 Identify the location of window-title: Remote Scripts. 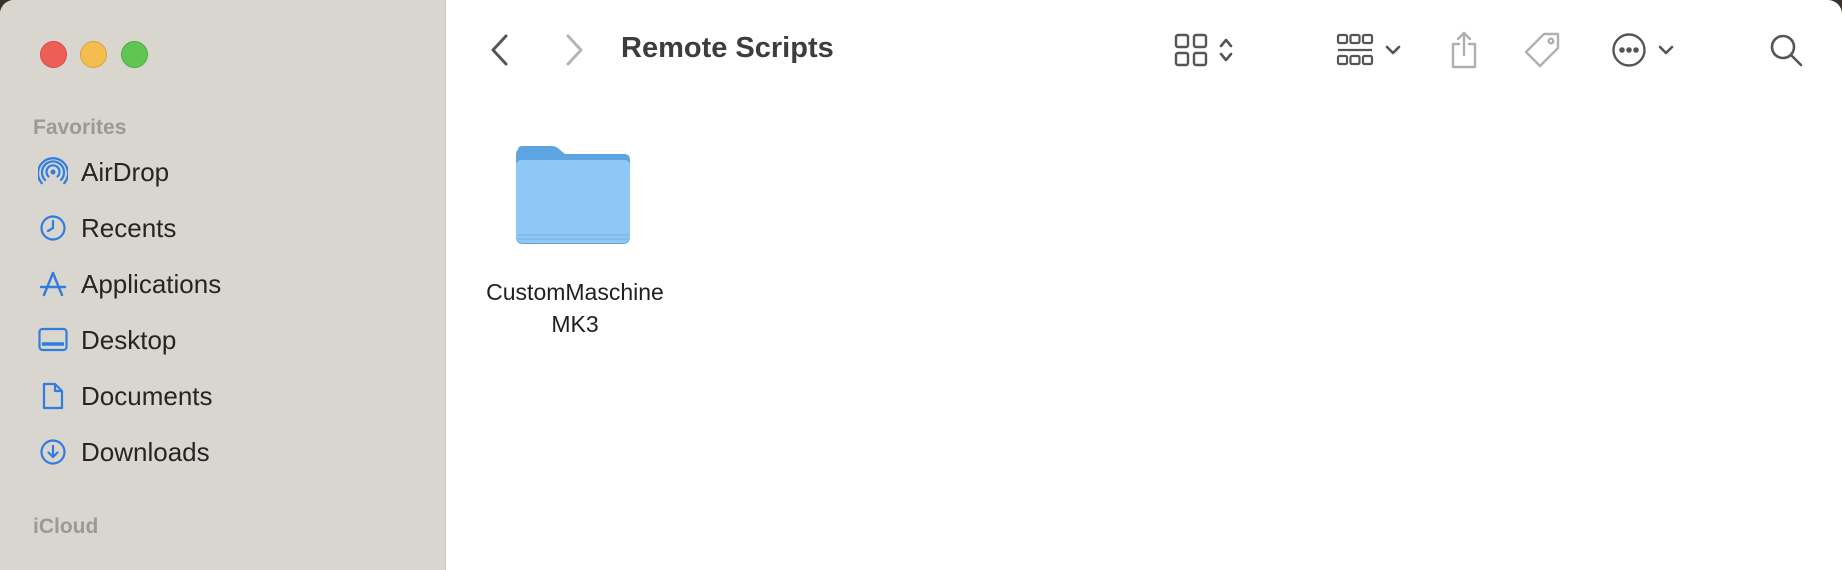
(727, 48).